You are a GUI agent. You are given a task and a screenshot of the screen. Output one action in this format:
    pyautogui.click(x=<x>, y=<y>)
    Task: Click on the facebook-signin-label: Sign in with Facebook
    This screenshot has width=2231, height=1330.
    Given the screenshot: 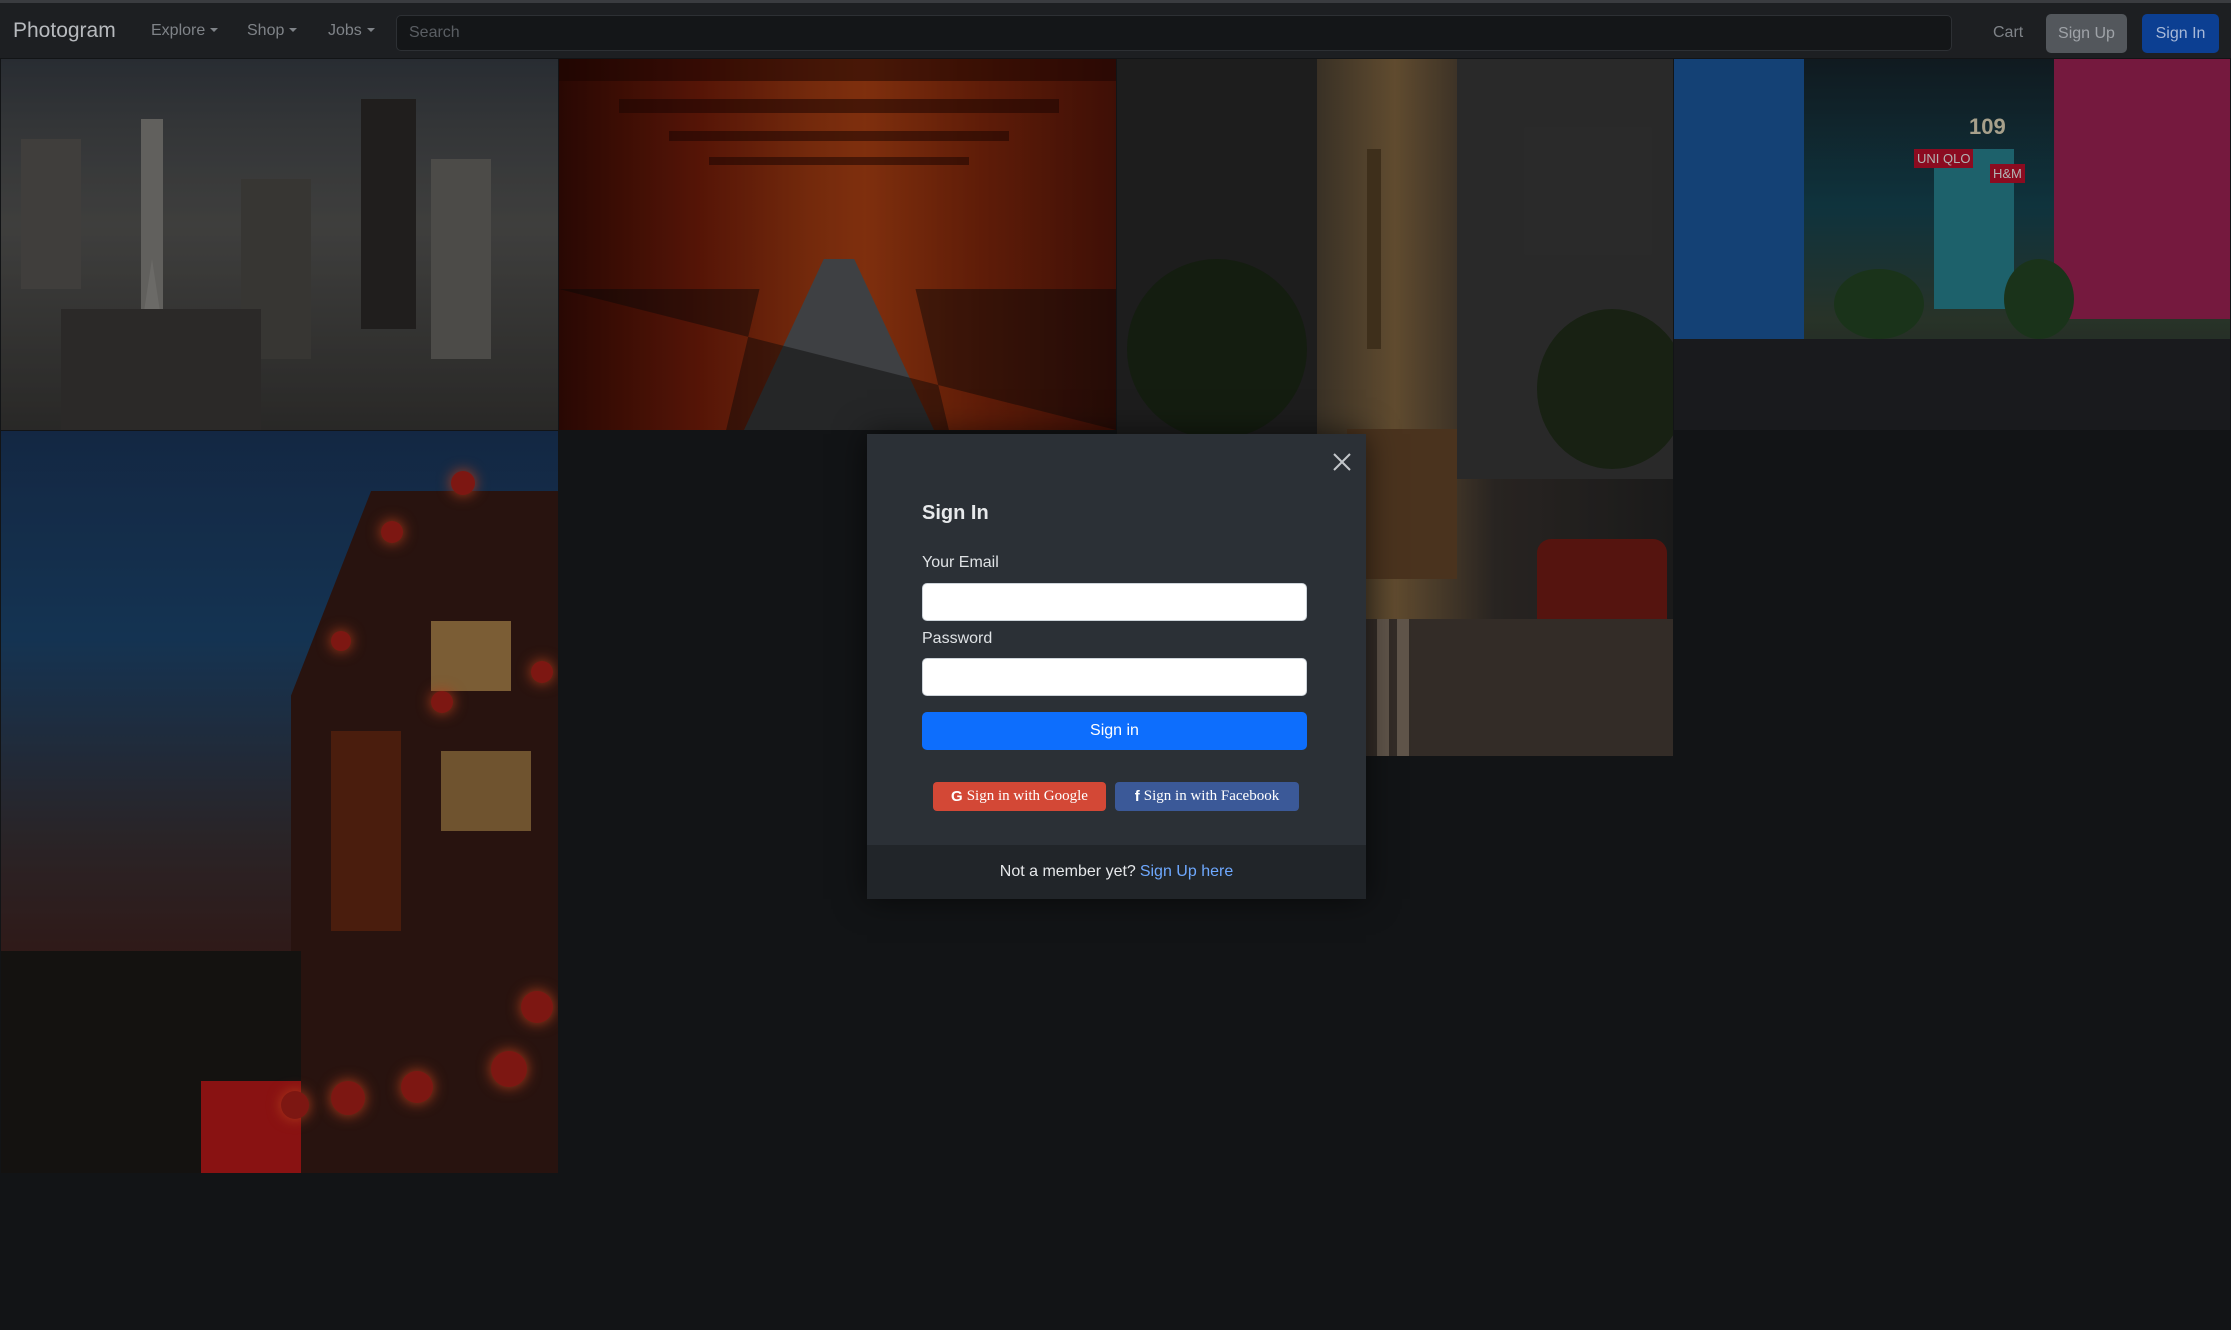 What is the action you would take?
    pyautogui.click(x=1211, y=796)
    